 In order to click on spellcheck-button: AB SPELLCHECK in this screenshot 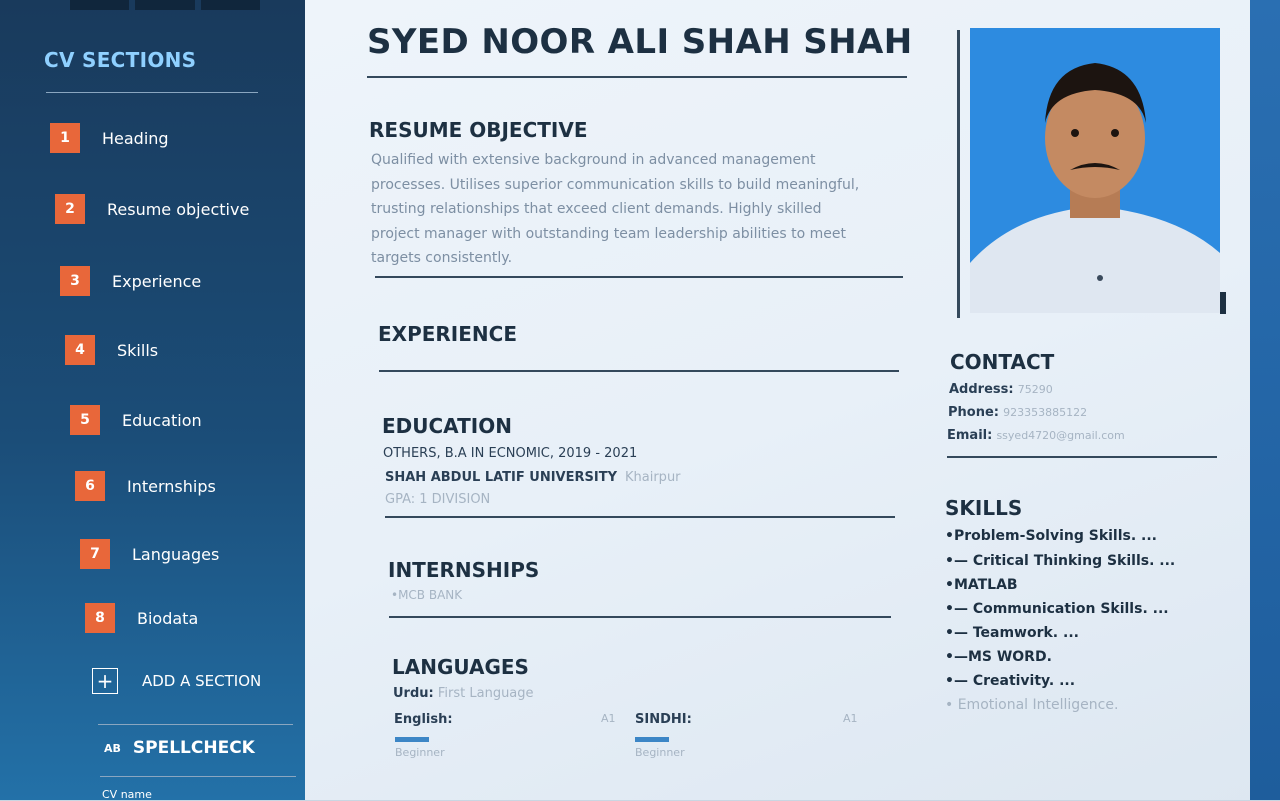, I will do `click(179, 748)`.